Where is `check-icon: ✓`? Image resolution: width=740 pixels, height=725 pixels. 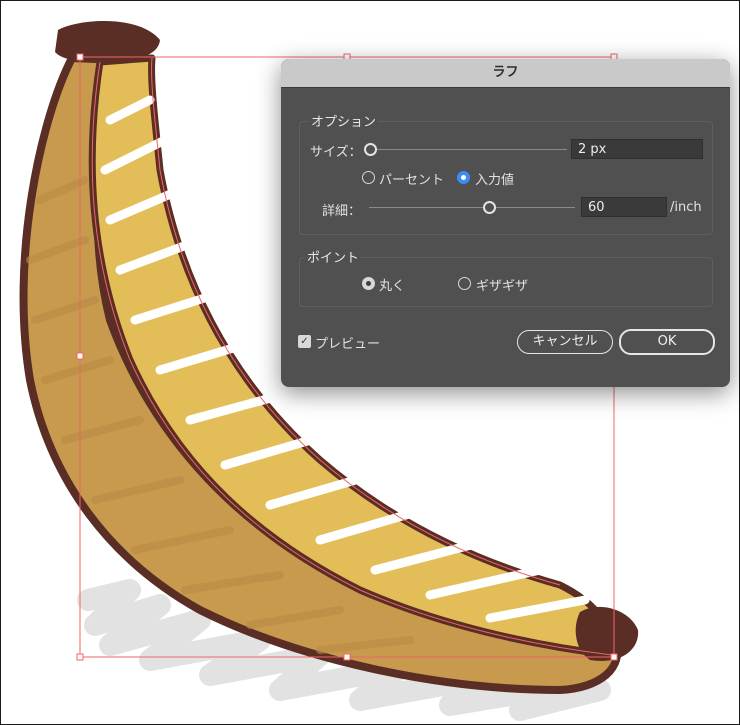 check-icon: ✓ is located at coordinates (304, 341).